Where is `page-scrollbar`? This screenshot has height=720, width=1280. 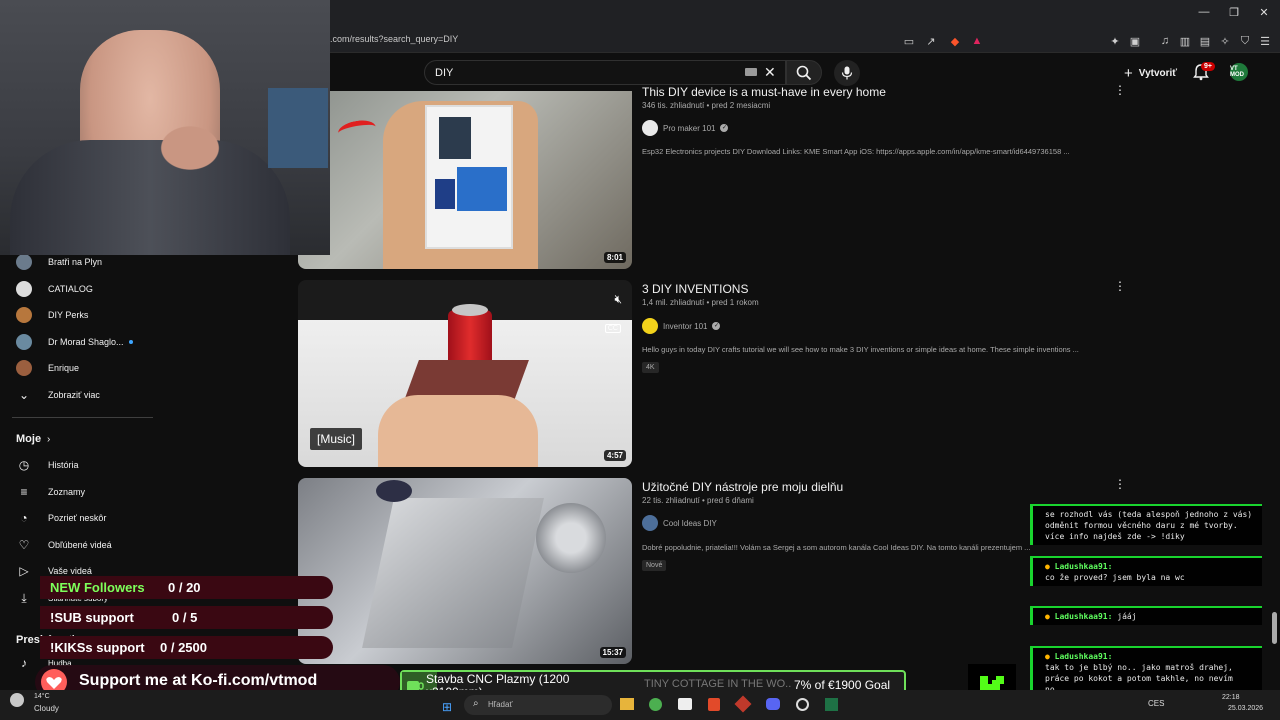
page-scrollbar is located at coordinates (1274, 628).